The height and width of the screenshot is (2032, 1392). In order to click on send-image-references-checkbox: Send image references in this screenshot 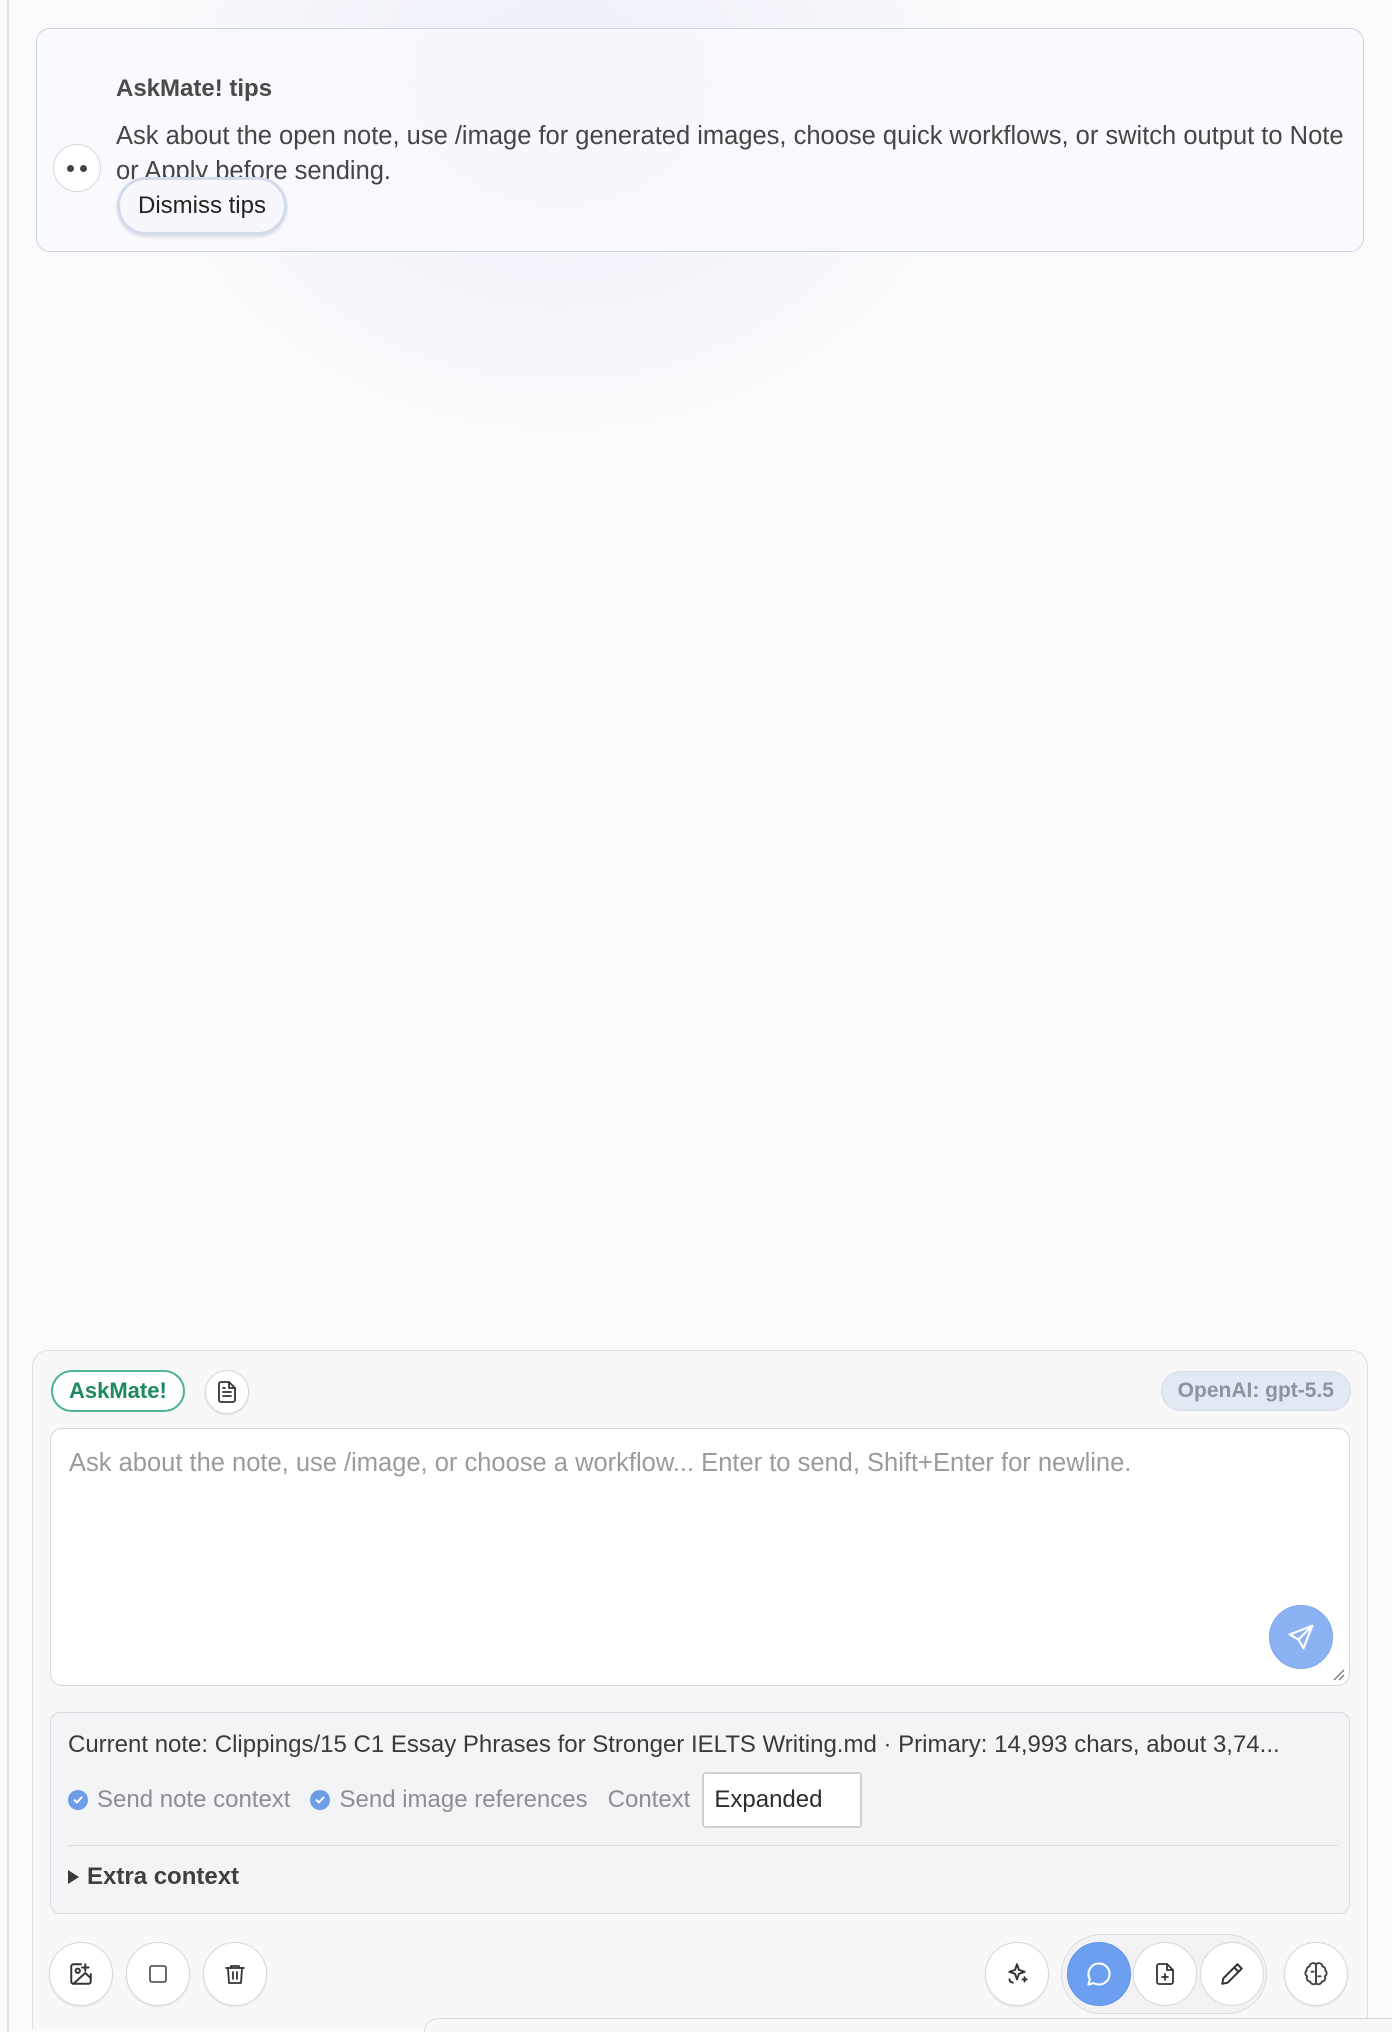, I will do `click(449, 1800)`.